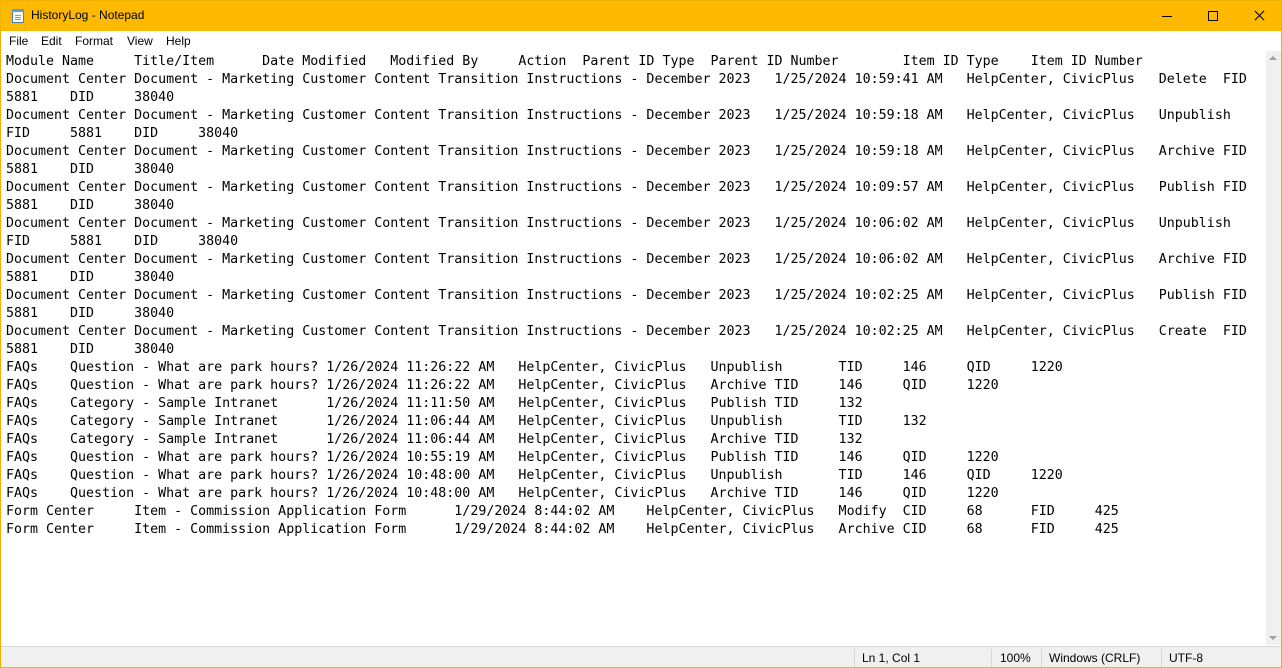 This screenshot has width=1282, height=668. I want to click on menu-format: Format, so click(94, 41).